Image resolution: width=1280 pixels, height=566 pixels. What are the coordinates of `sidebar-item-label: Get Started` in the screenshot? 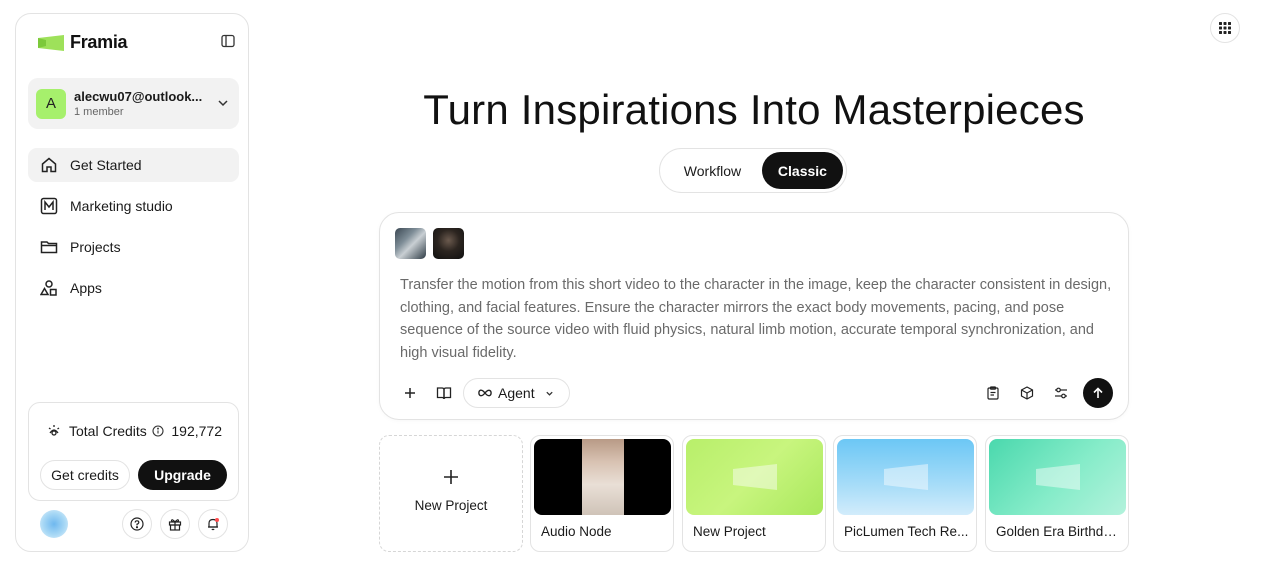 It's located at (106, 165).